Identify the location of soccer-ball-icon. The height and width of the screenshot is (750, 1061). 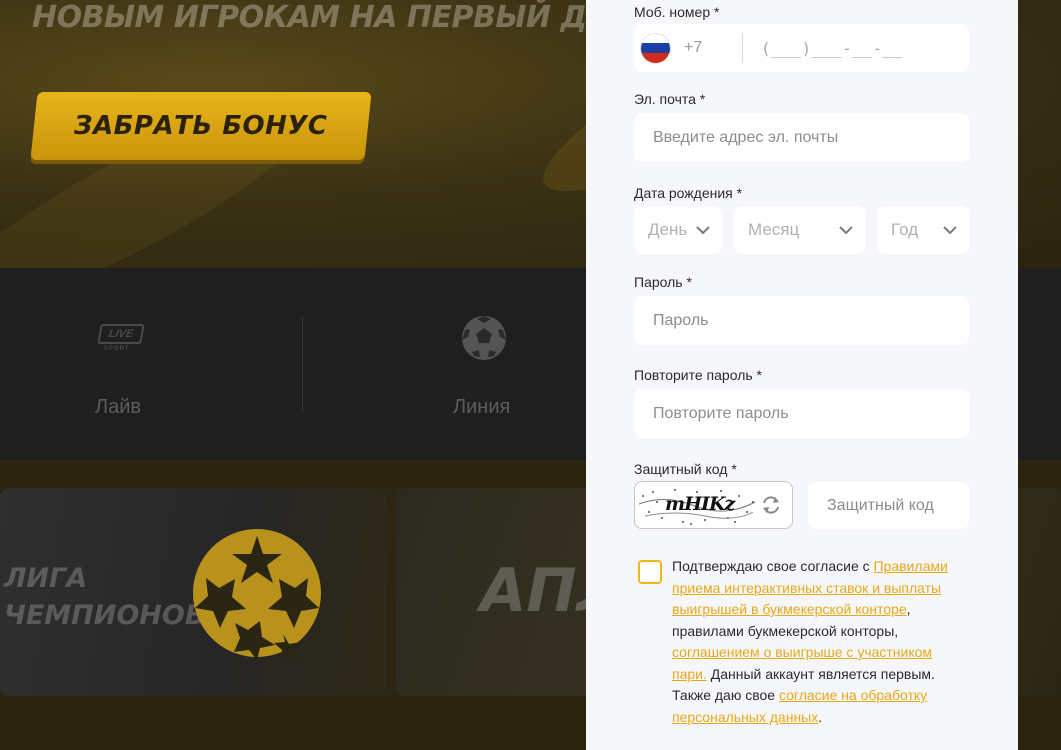
(484, 338).